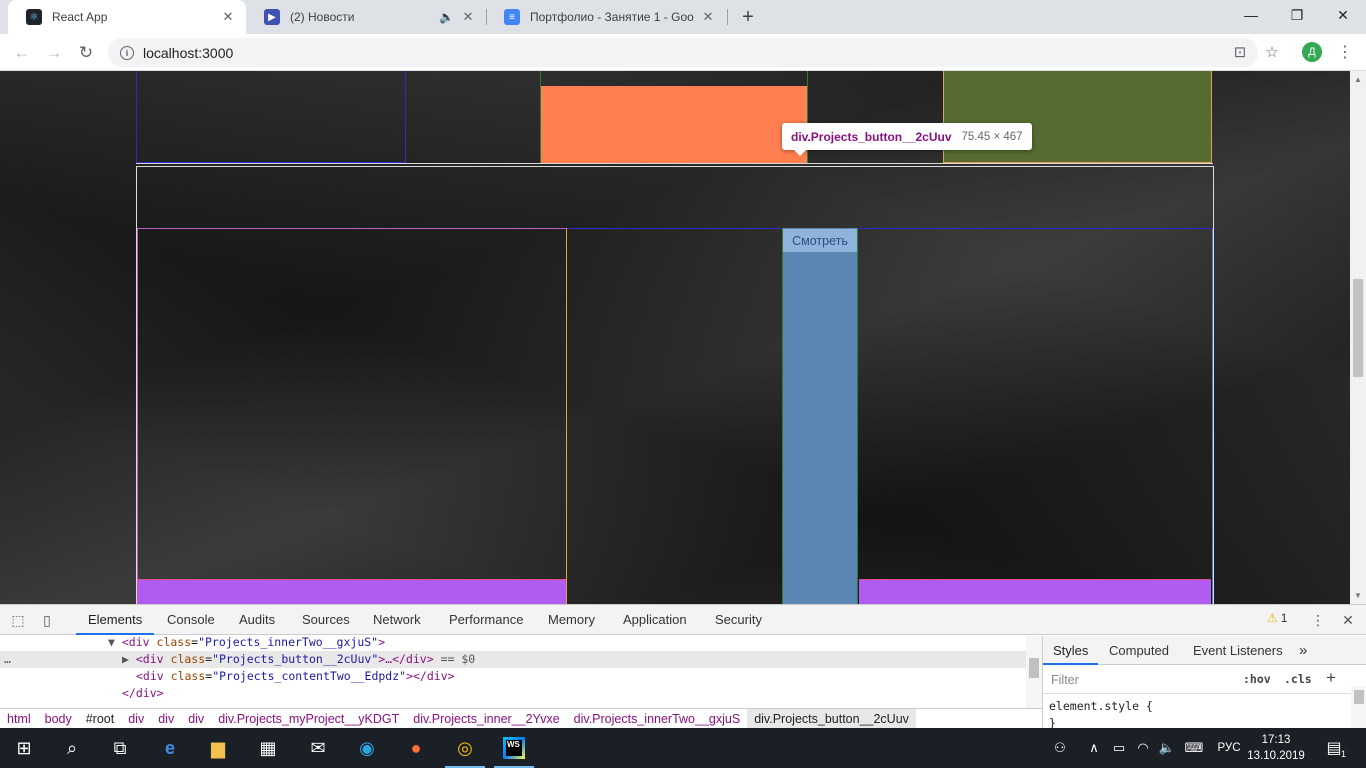 This screenshot has width=1366, height=768. What do you see at coordinates (1094, 748) in the screenshot?
I see `tray-expand-icon: ∧` at bounding box center [1094, 748].